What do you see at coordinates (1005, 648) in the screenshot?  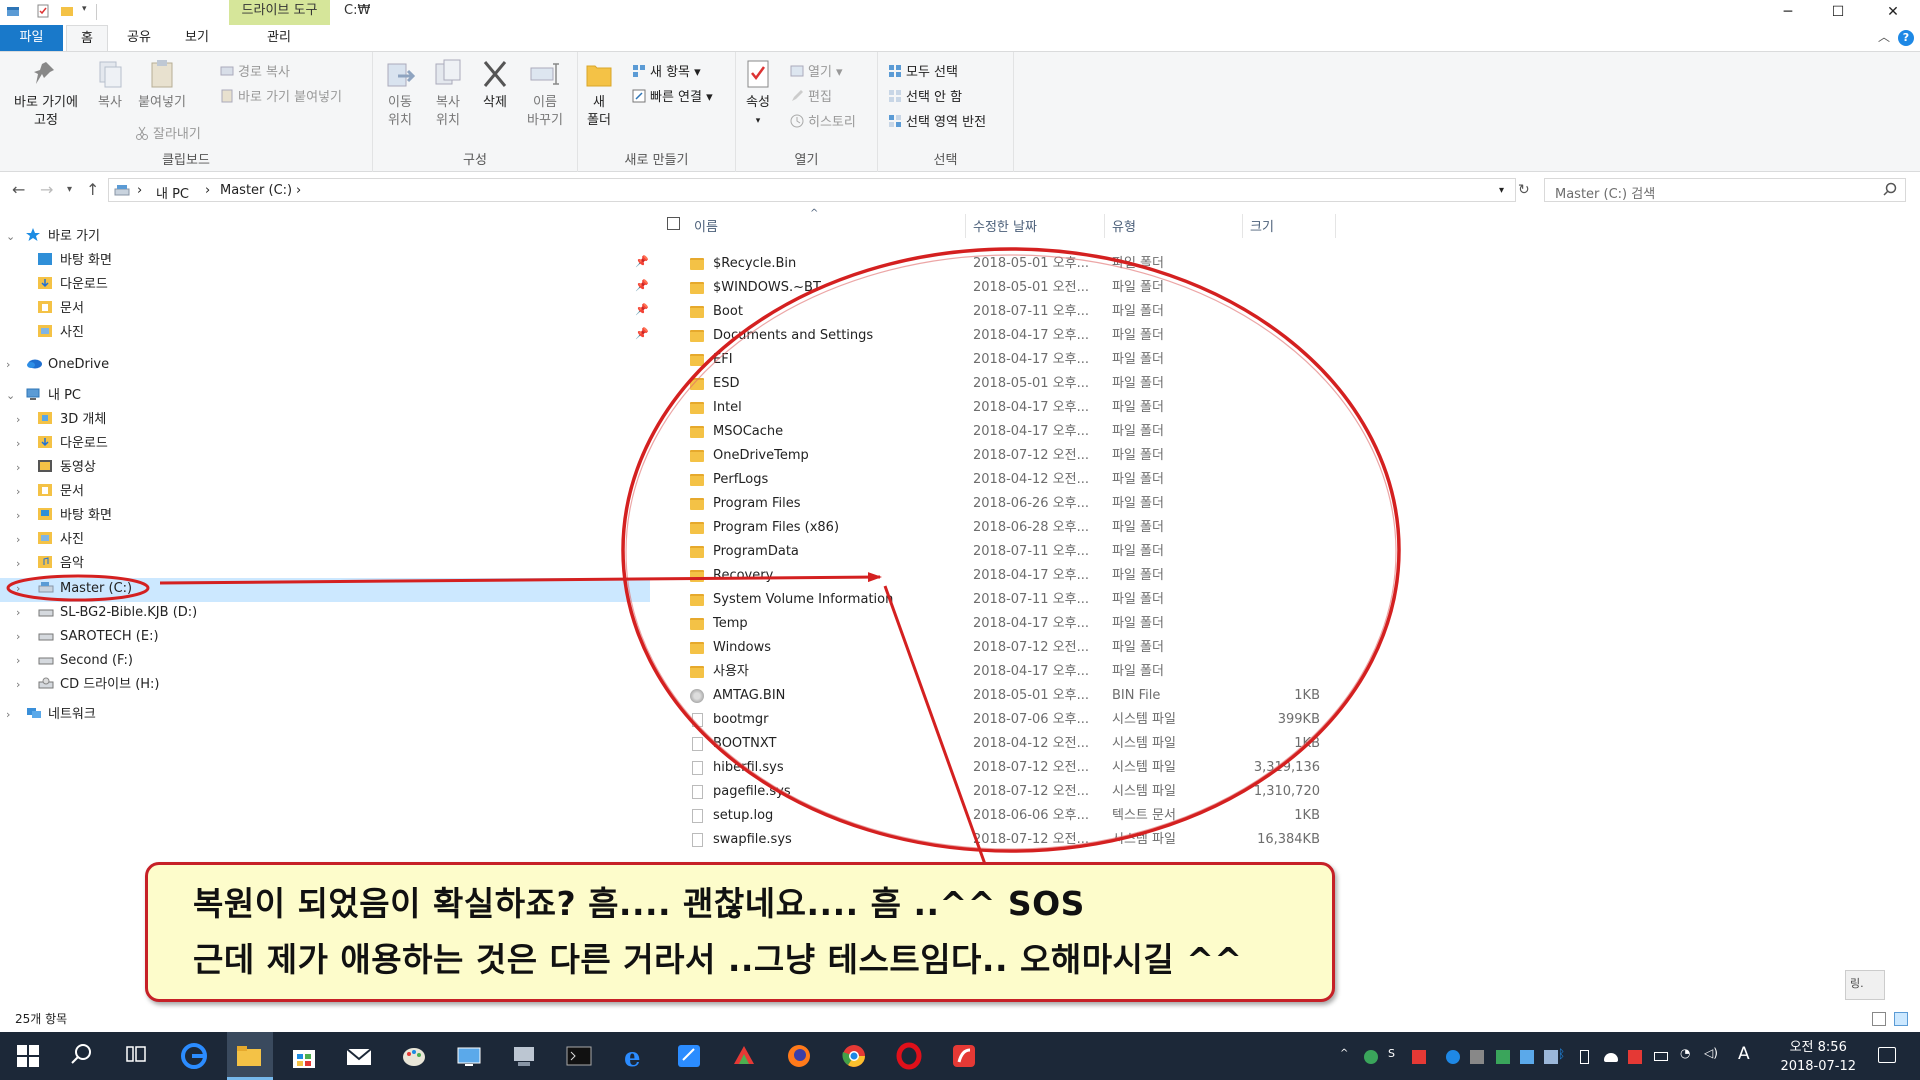 I see `file-row: Windows 2018-07-12 오전... 파일 폴더` at bounding box center [1005, 648].